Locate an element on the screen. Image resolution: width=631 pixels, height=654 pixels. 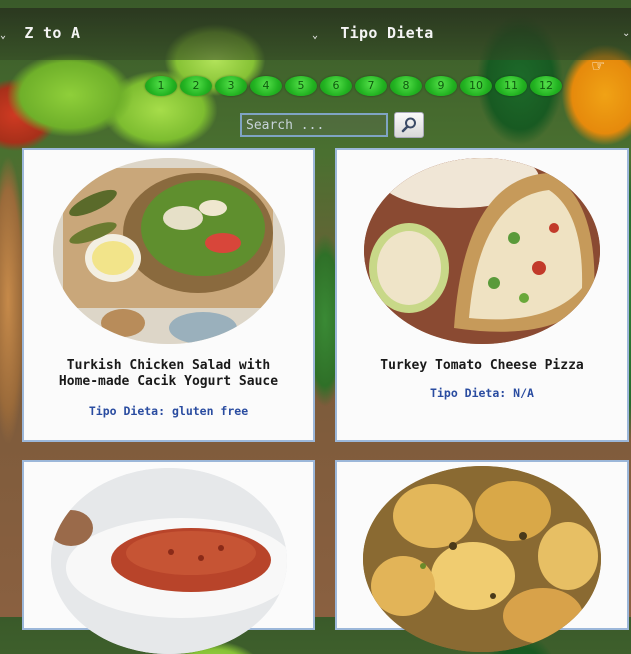
diet-select-value: Tipo Dieta is located at coordinates (387, 33).